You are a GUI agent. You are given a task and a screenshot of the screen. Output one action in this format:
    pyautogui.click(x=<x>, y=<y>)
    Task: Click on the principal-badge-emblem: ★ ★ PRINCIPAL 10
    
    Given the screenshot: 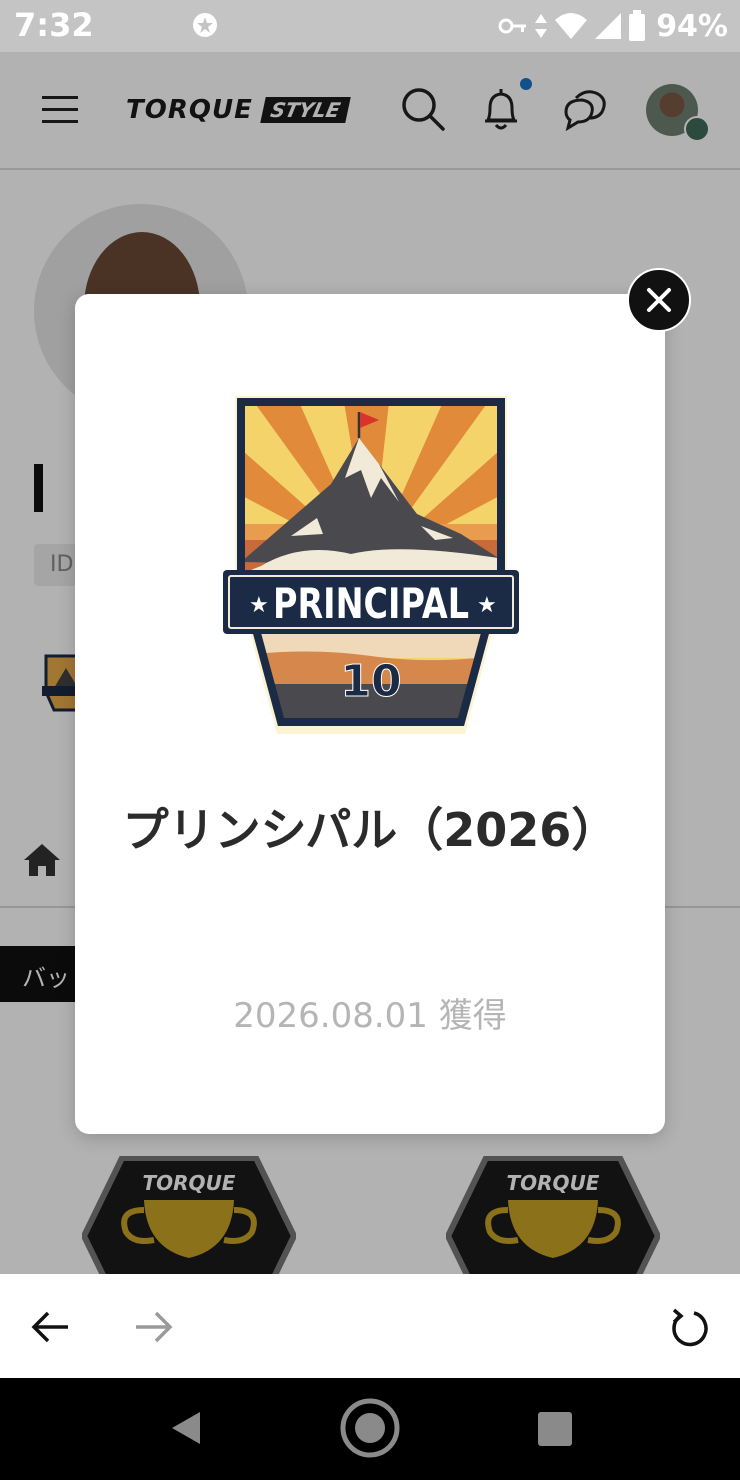 What is the action you would take?
    pyautogui.click(x=371, y=565)
    